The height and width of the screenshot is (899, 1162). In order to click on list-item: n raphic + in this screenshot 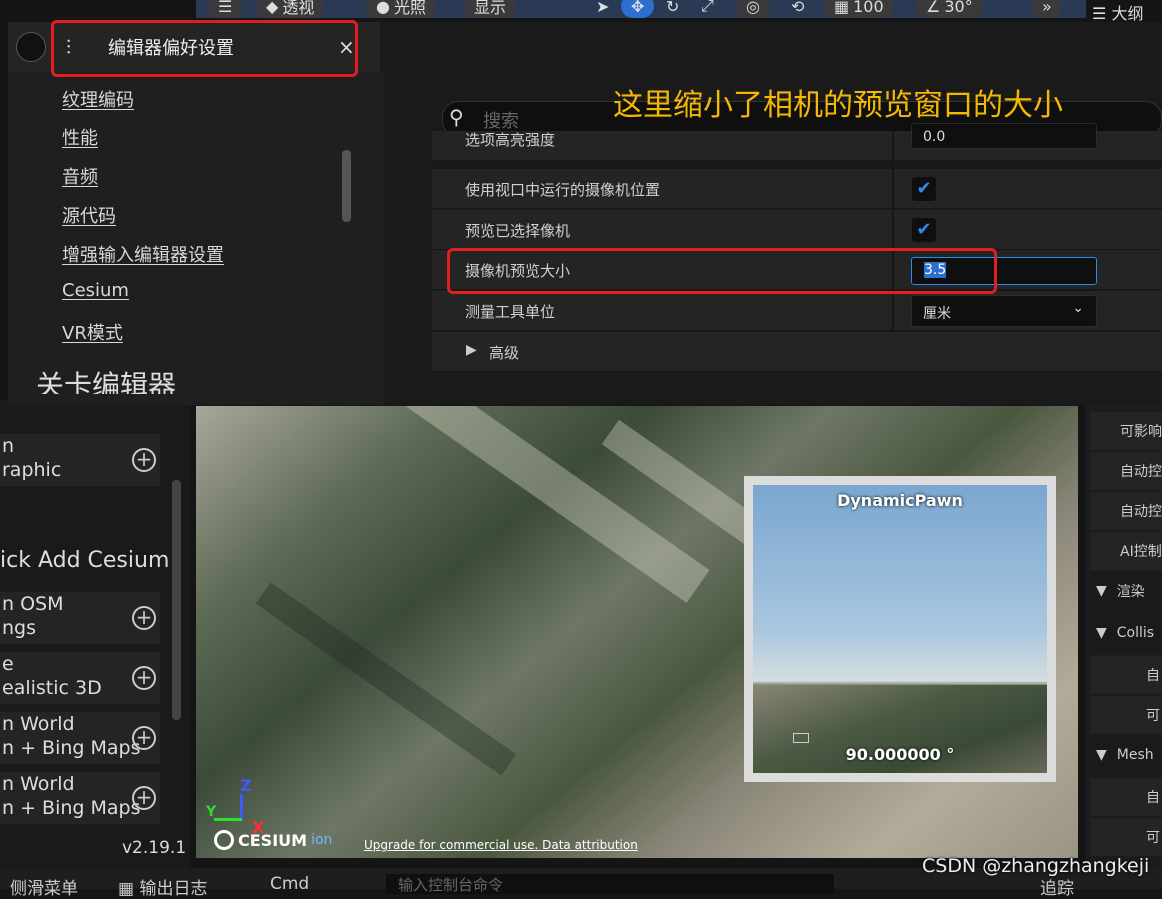, I will do `click(80, 460)`.